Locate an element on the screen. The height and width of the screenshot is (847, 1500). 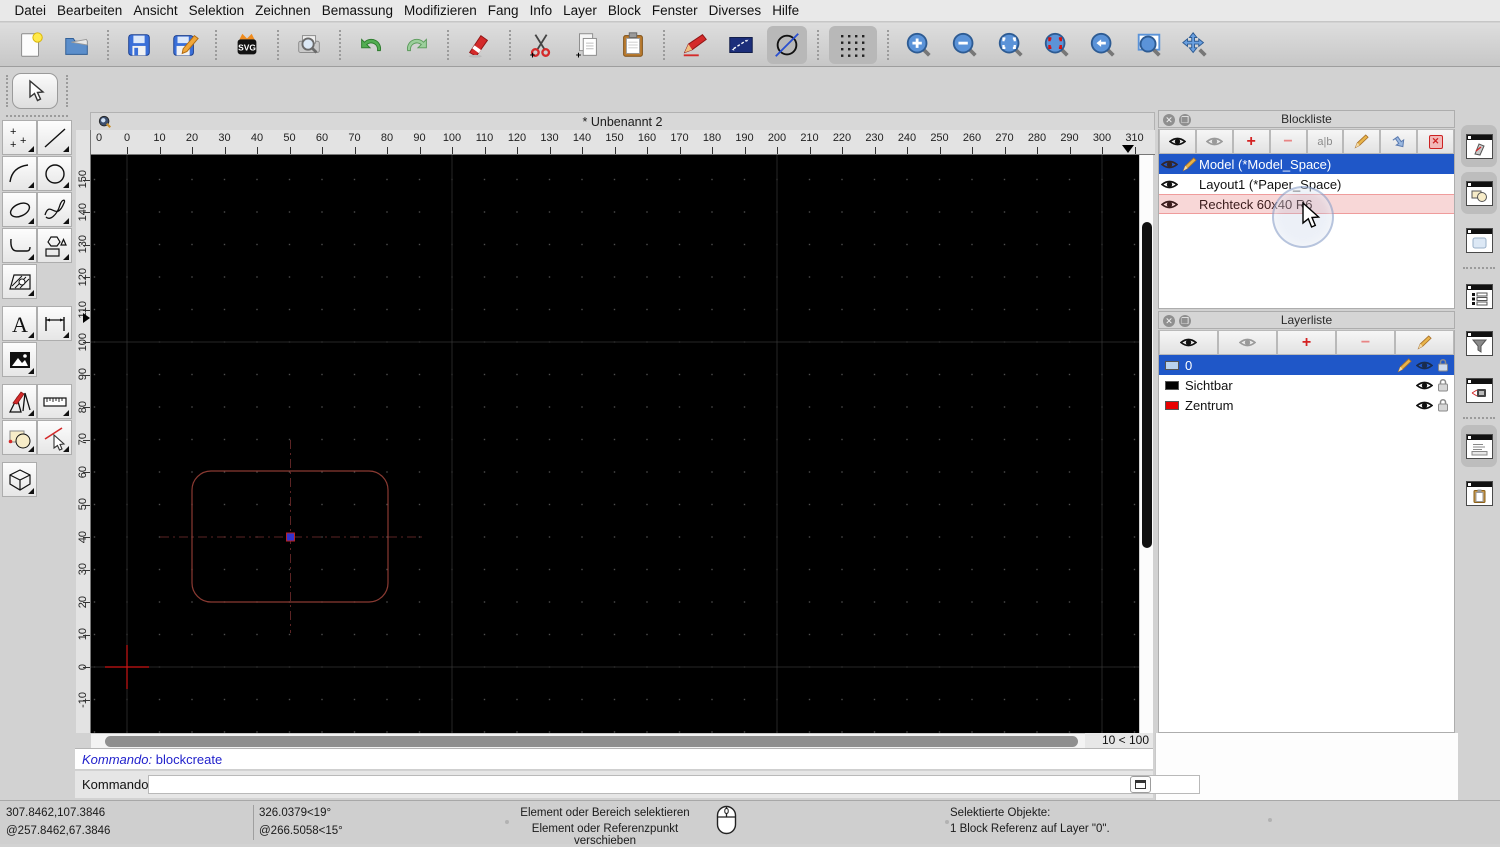
menu-item-fang: Fang is located at coordinates (503, 10).